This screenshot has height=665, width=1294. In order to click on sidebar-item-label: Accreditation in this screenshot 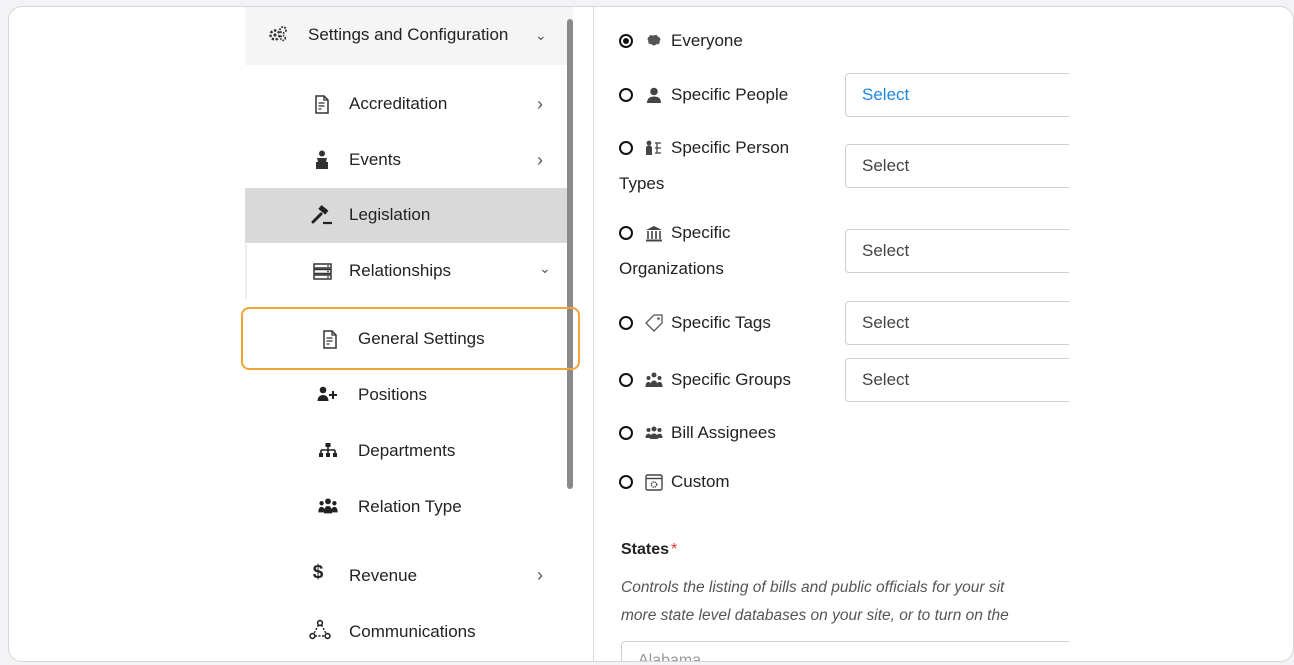, I will do `click(398, 103)`.